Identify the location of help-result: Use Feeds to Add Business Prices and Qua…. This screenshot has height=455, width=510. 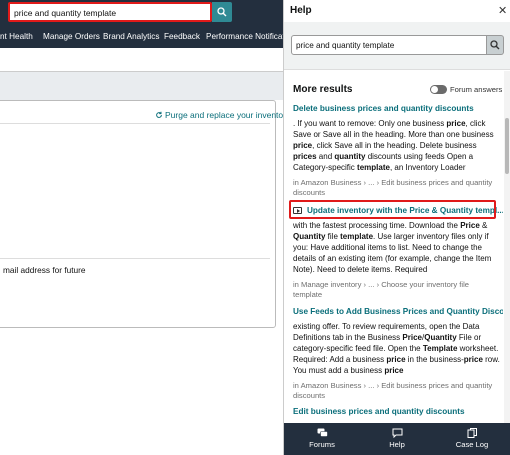
(398, 353).